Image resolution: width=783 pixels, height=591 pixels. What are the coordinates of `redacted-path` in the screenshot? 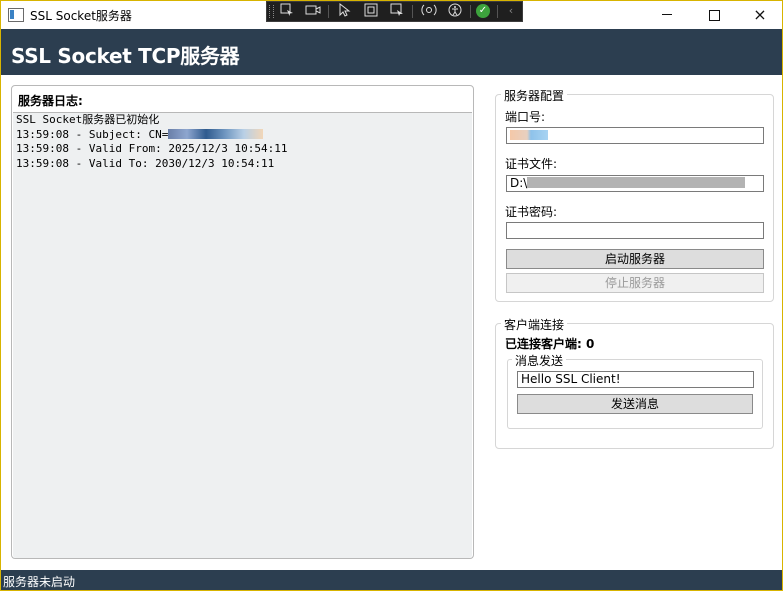 It's located at (636, 182).